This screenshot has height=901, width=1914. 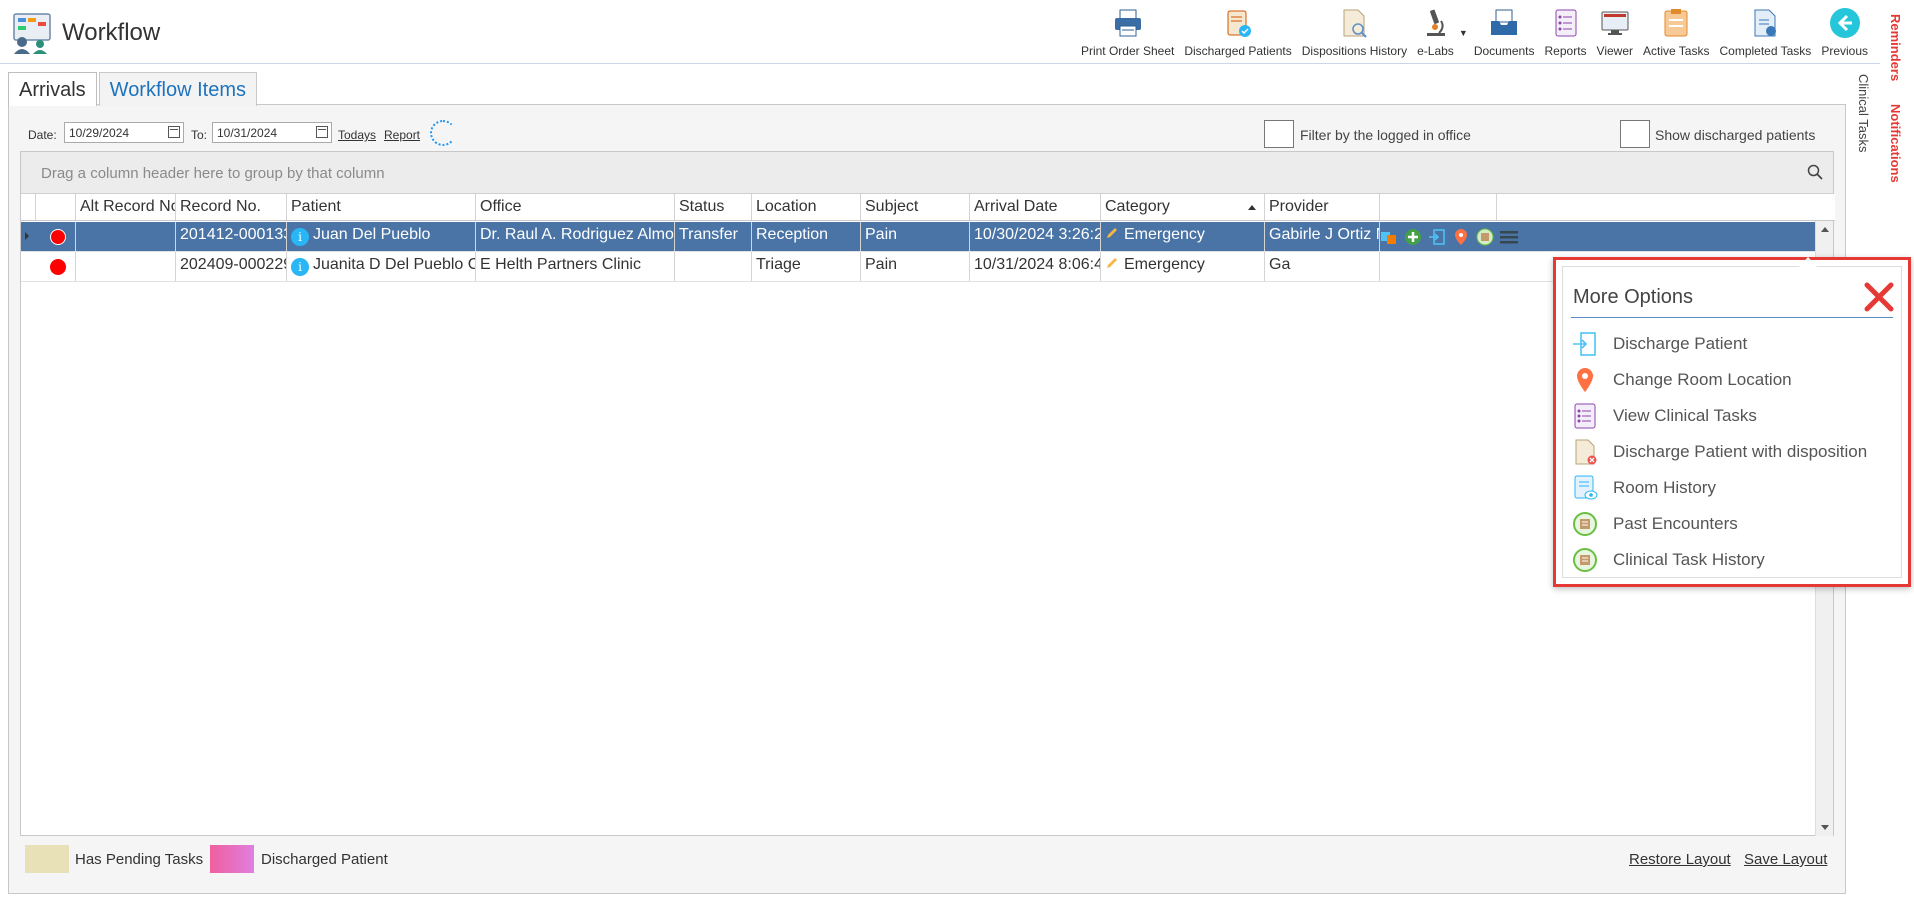 What do you see at coordinates (394, 264) in the screenshot?
I see `patient-name: Juanita D Del Pueblo Caguas` at bounding box center [394, 264].